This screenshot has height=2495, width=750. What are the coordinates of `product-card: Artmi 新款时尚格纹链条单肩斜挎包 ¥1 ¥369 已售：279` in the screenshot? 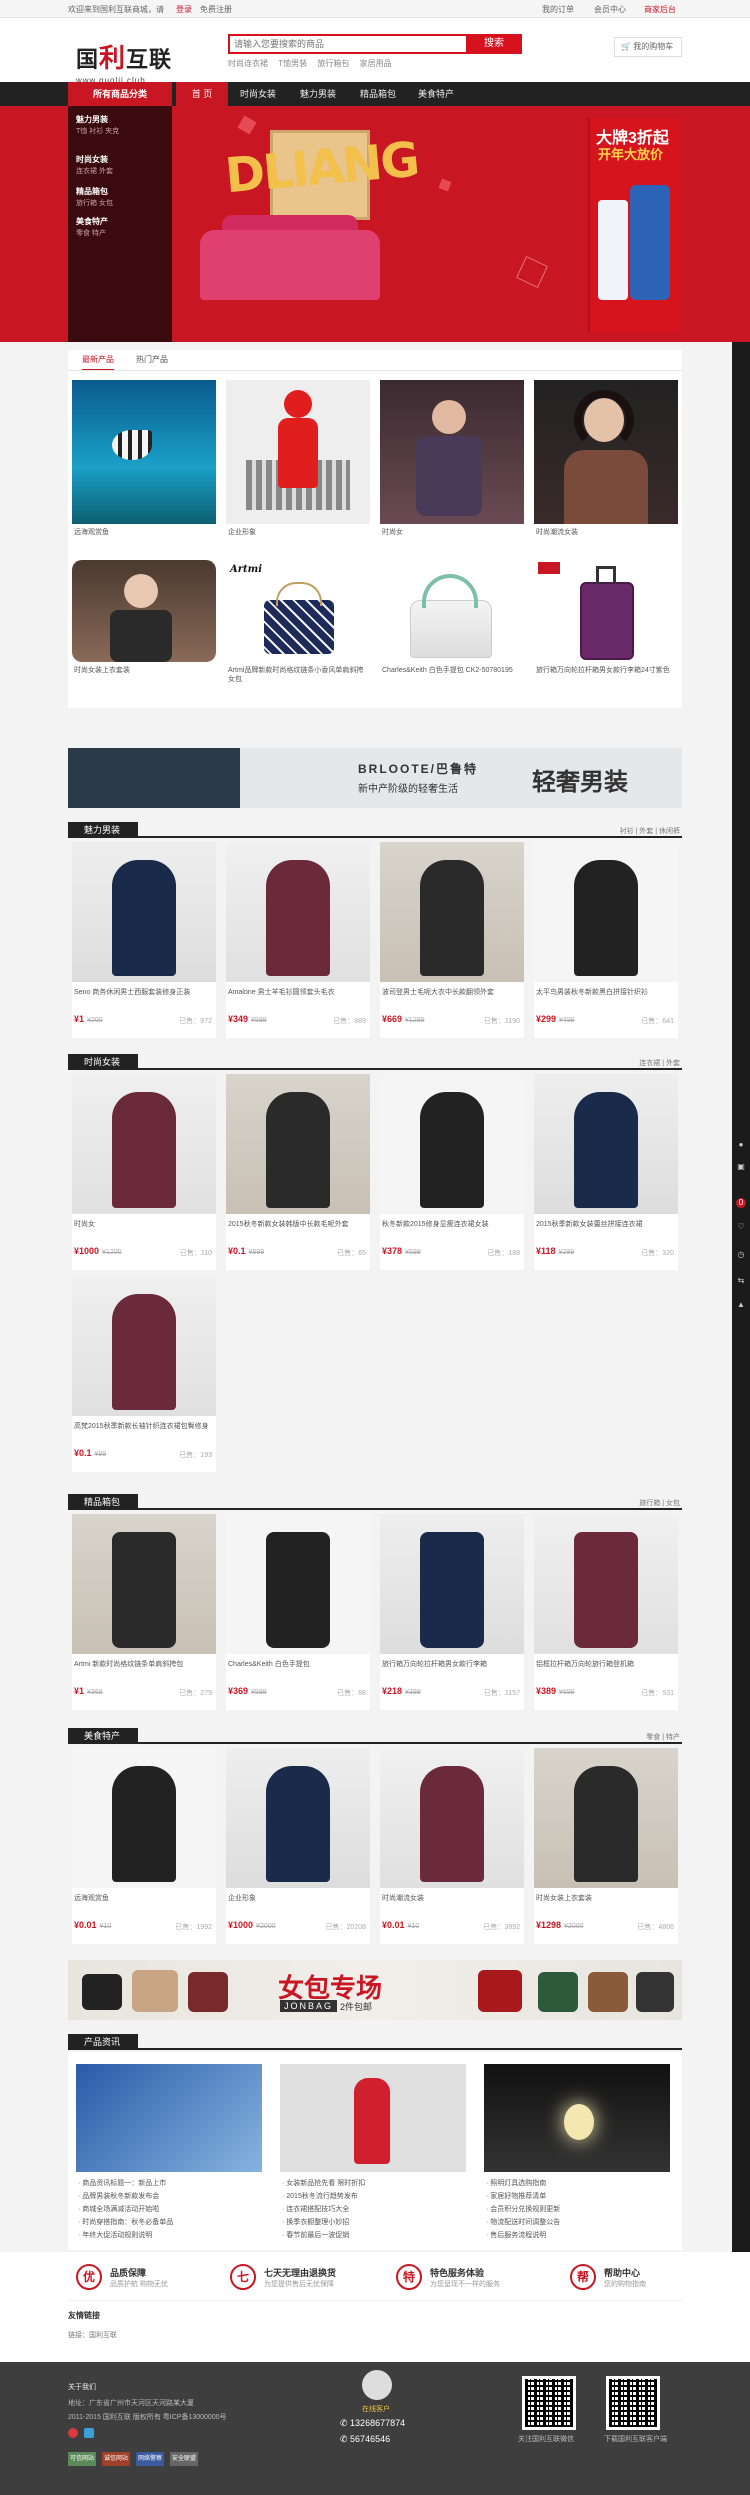 It's located at (144, 1612).